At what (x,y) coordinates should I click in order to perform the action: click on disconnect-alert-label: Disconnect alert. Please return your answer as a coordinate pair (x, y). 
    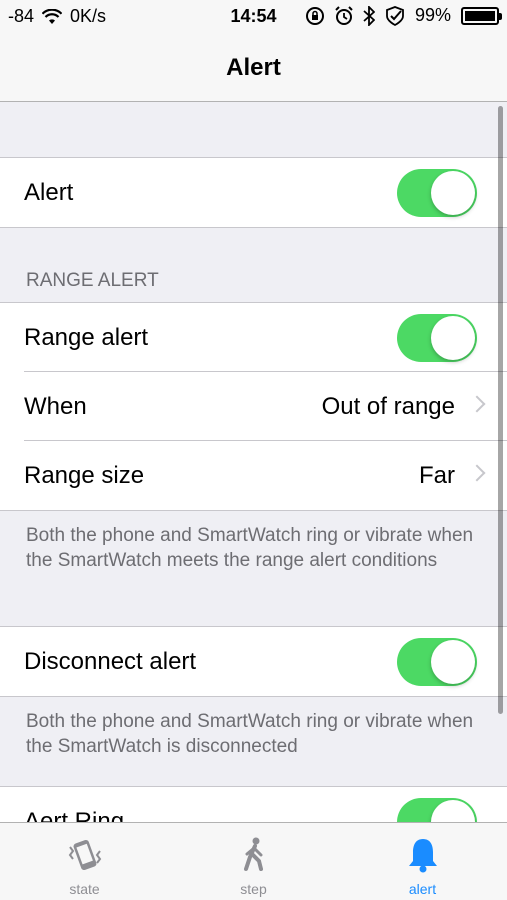
    Looking at the image, I should click on (110, 661).